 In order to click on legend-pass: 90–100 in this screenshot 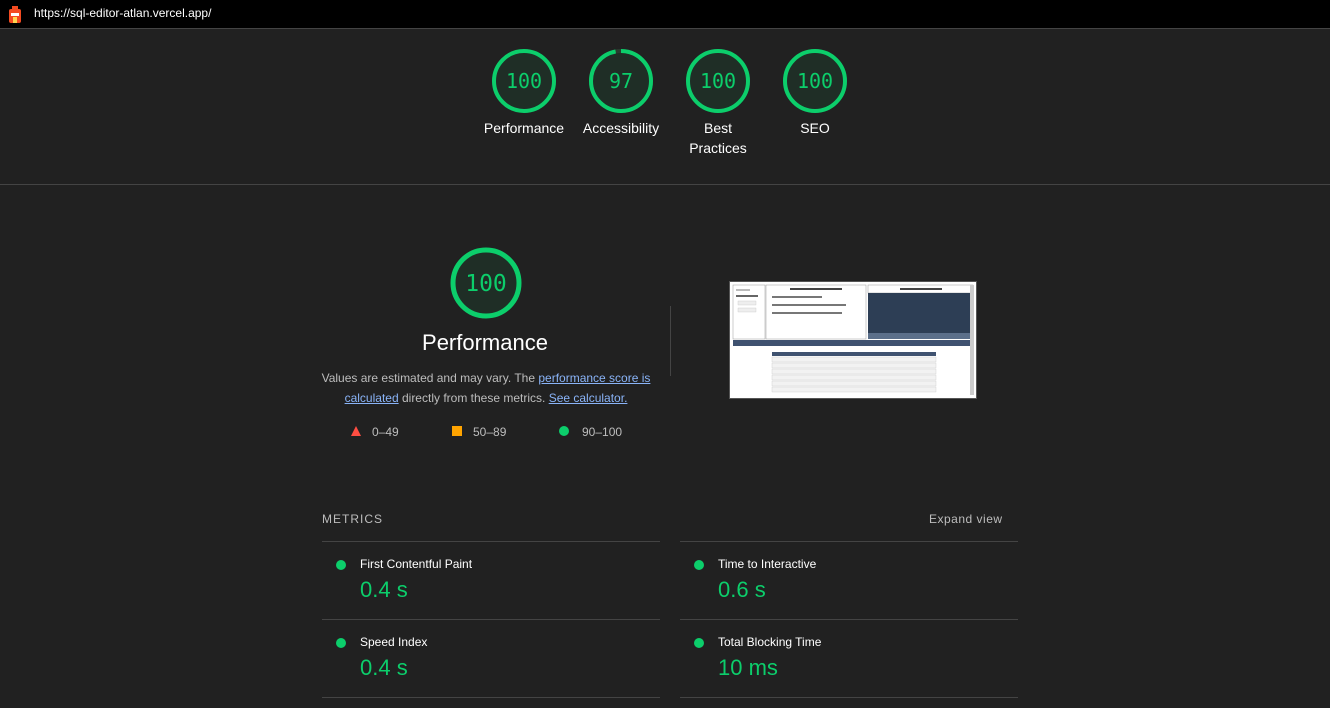, I will do `click(590, 432)`.